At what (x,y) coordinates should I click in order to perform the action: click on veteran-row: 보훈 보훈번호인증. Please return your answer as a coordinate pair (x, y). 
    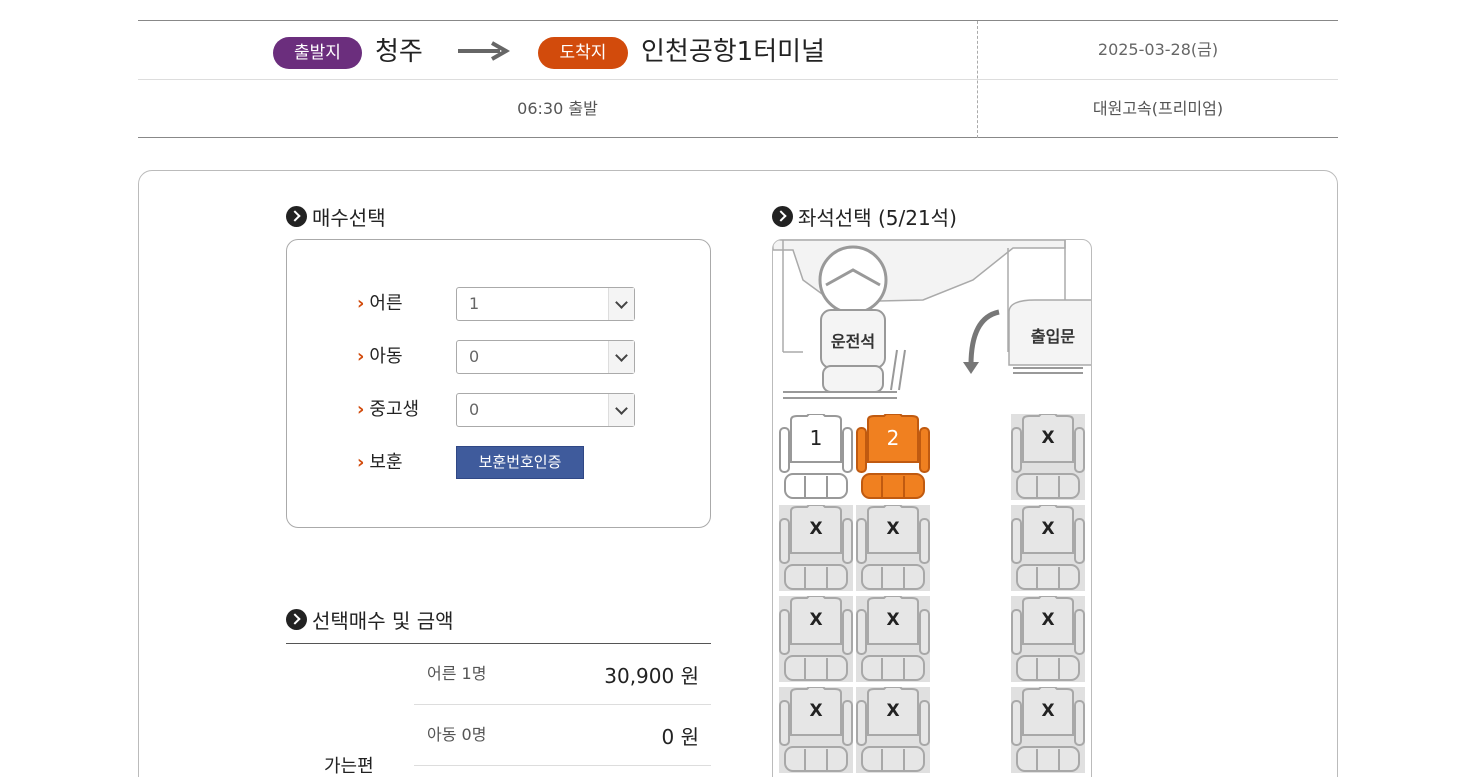
    Looking at the image, I should click on (507, 463).